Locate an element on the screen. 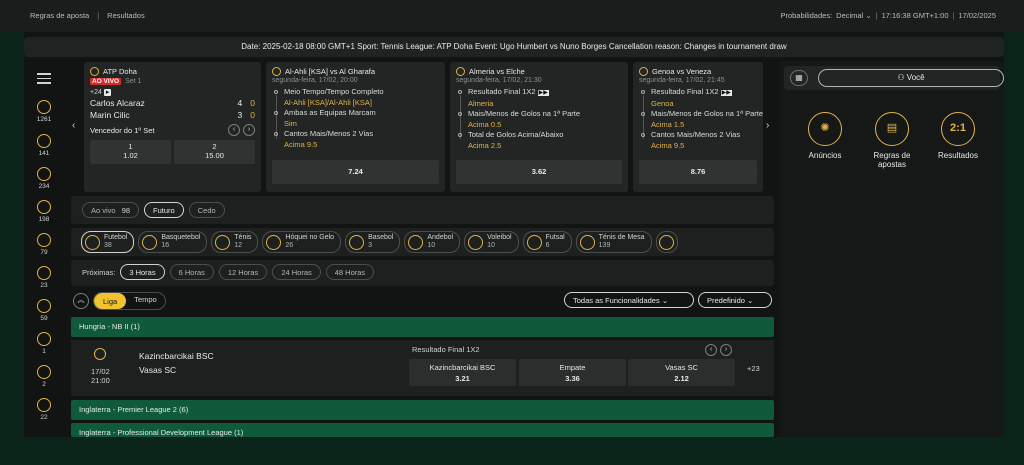 This screenshot has height=465, width=1024. hours-48: 48 Horas is located at coordinates (350, 272).